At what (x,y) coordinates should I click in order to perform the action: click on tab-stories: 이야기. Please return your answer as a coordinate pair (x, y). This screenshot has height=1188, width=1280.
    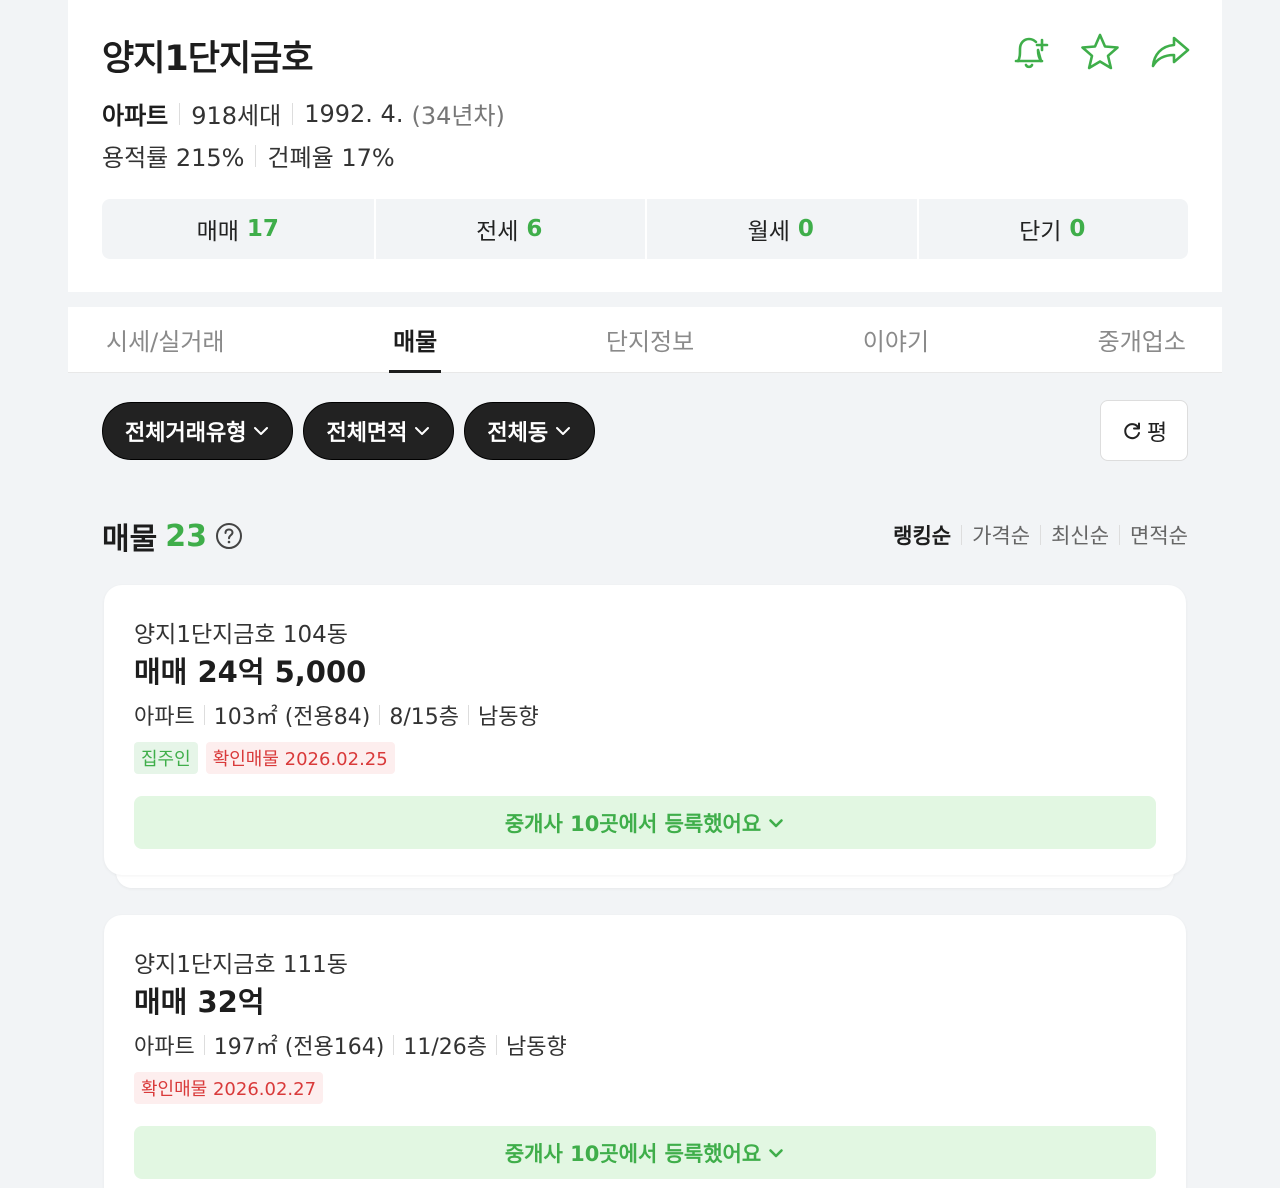
    Looking at the image, I should click on (896, 340).